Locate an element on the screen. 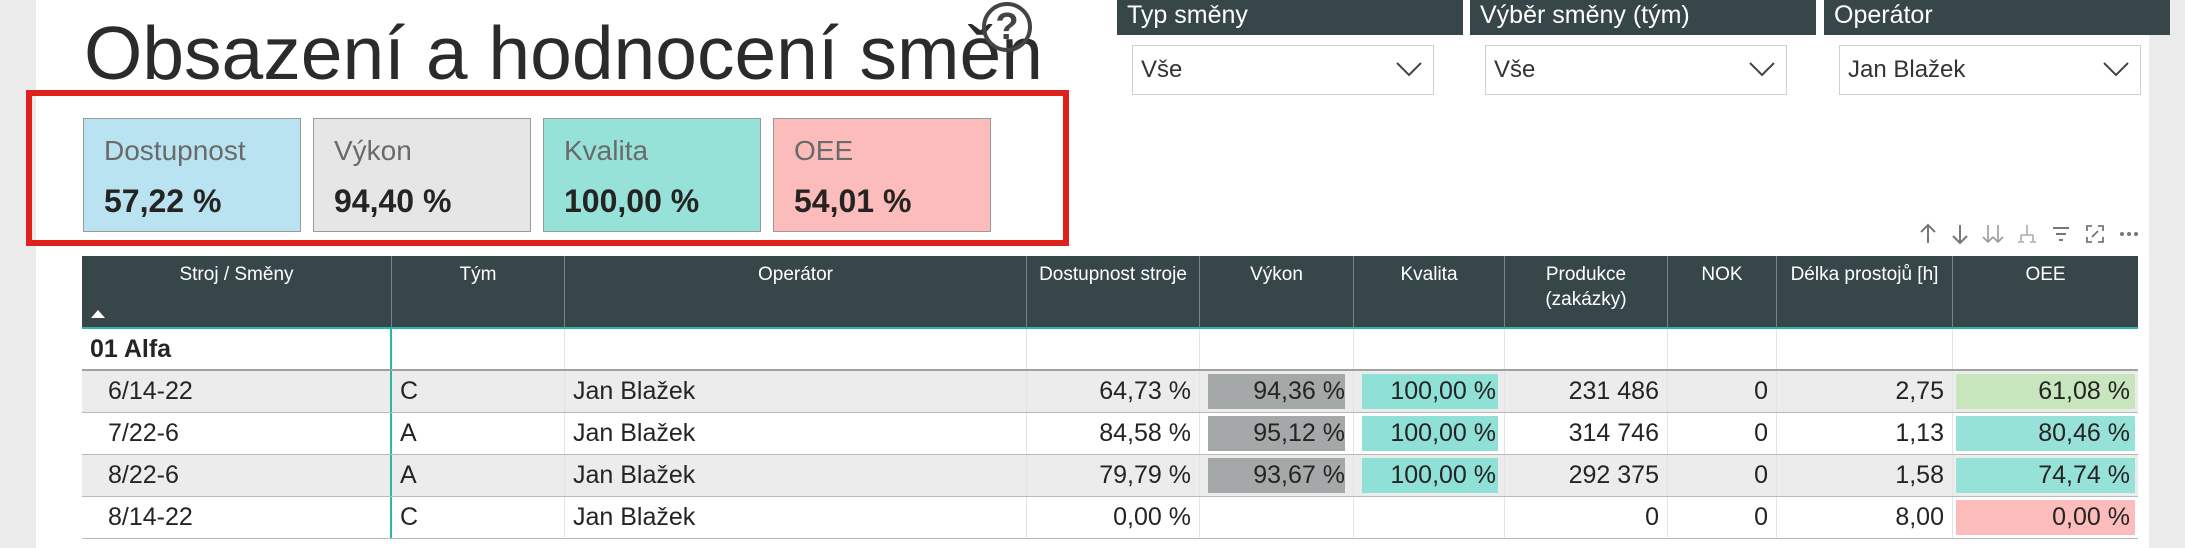 This screenshot has height=548, width=2185. cell-production: 0 is located at coordinates (1586, 517).